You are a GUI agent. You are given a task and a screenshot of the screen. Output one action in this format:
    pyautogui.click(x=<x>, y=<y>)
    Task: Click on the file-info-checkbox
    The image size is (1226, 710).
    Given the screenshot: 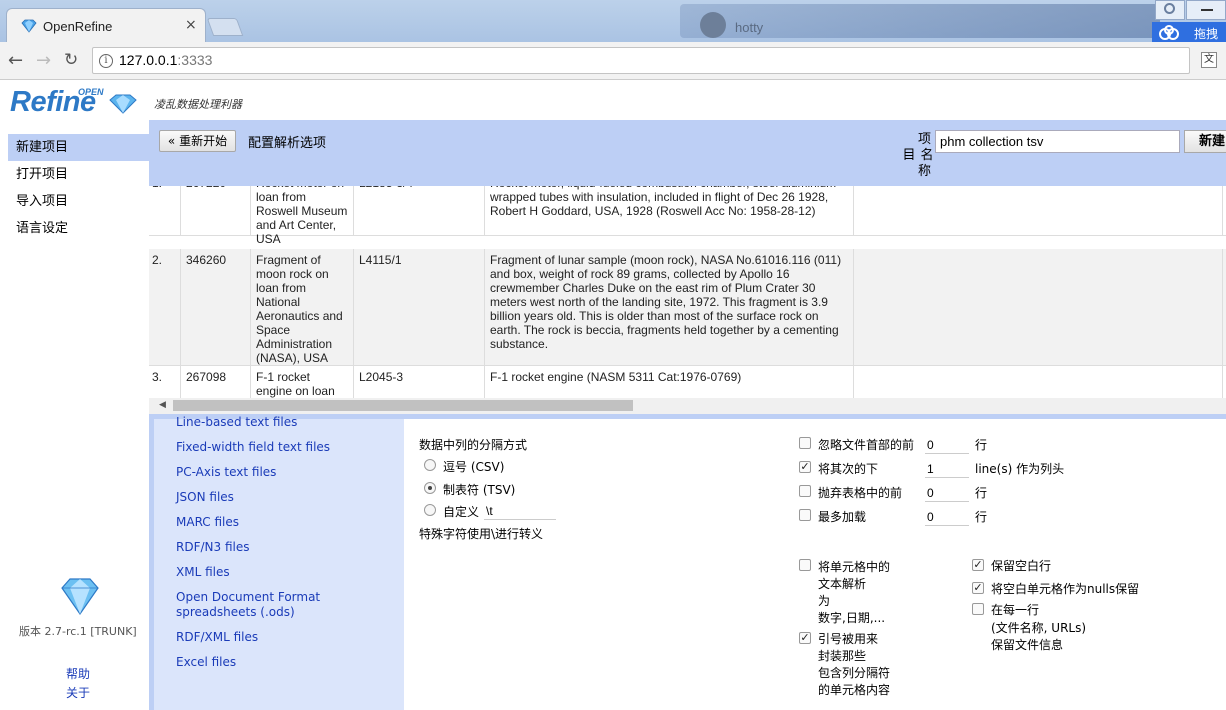 What is the action you would take?
    pyautogui.click(x=978, y=609)
    